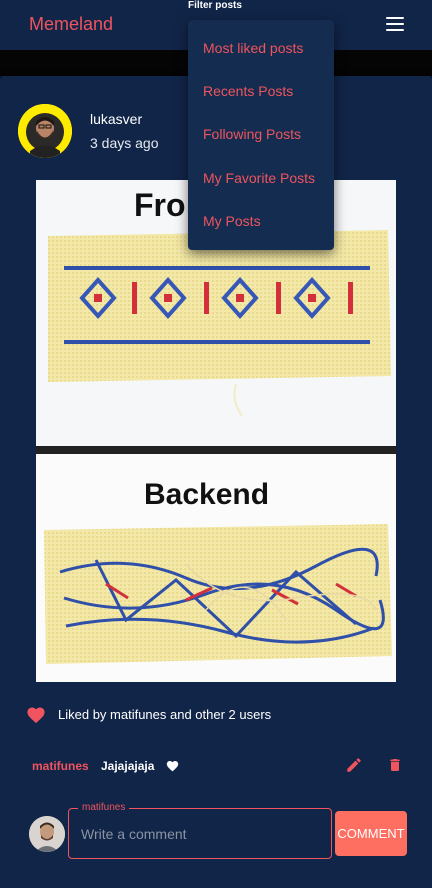 The image size is (432, 888). What do you see at coordinates (128, 766) in the screenshot?
I see `comment-text: Jajajajaja` at bounding box center [128, 766].